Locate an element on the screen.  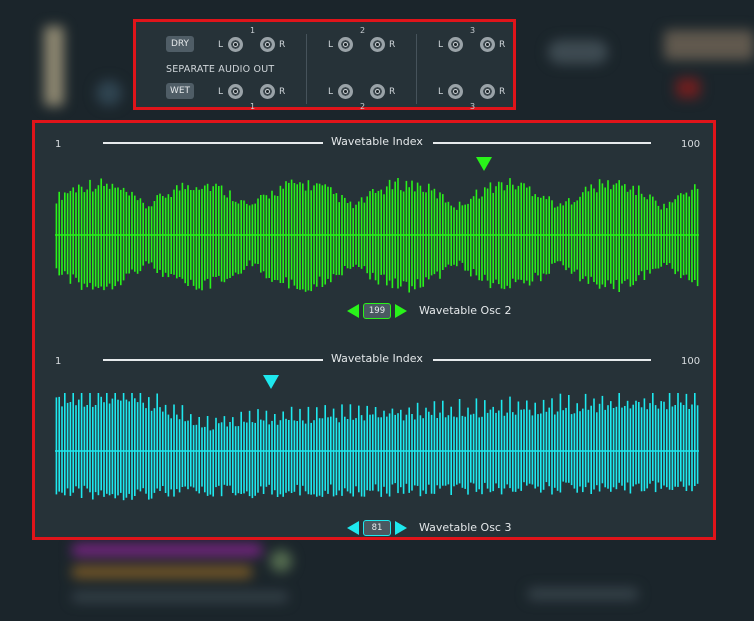
dry-2-left-jack is located at coordinates (345, 44).